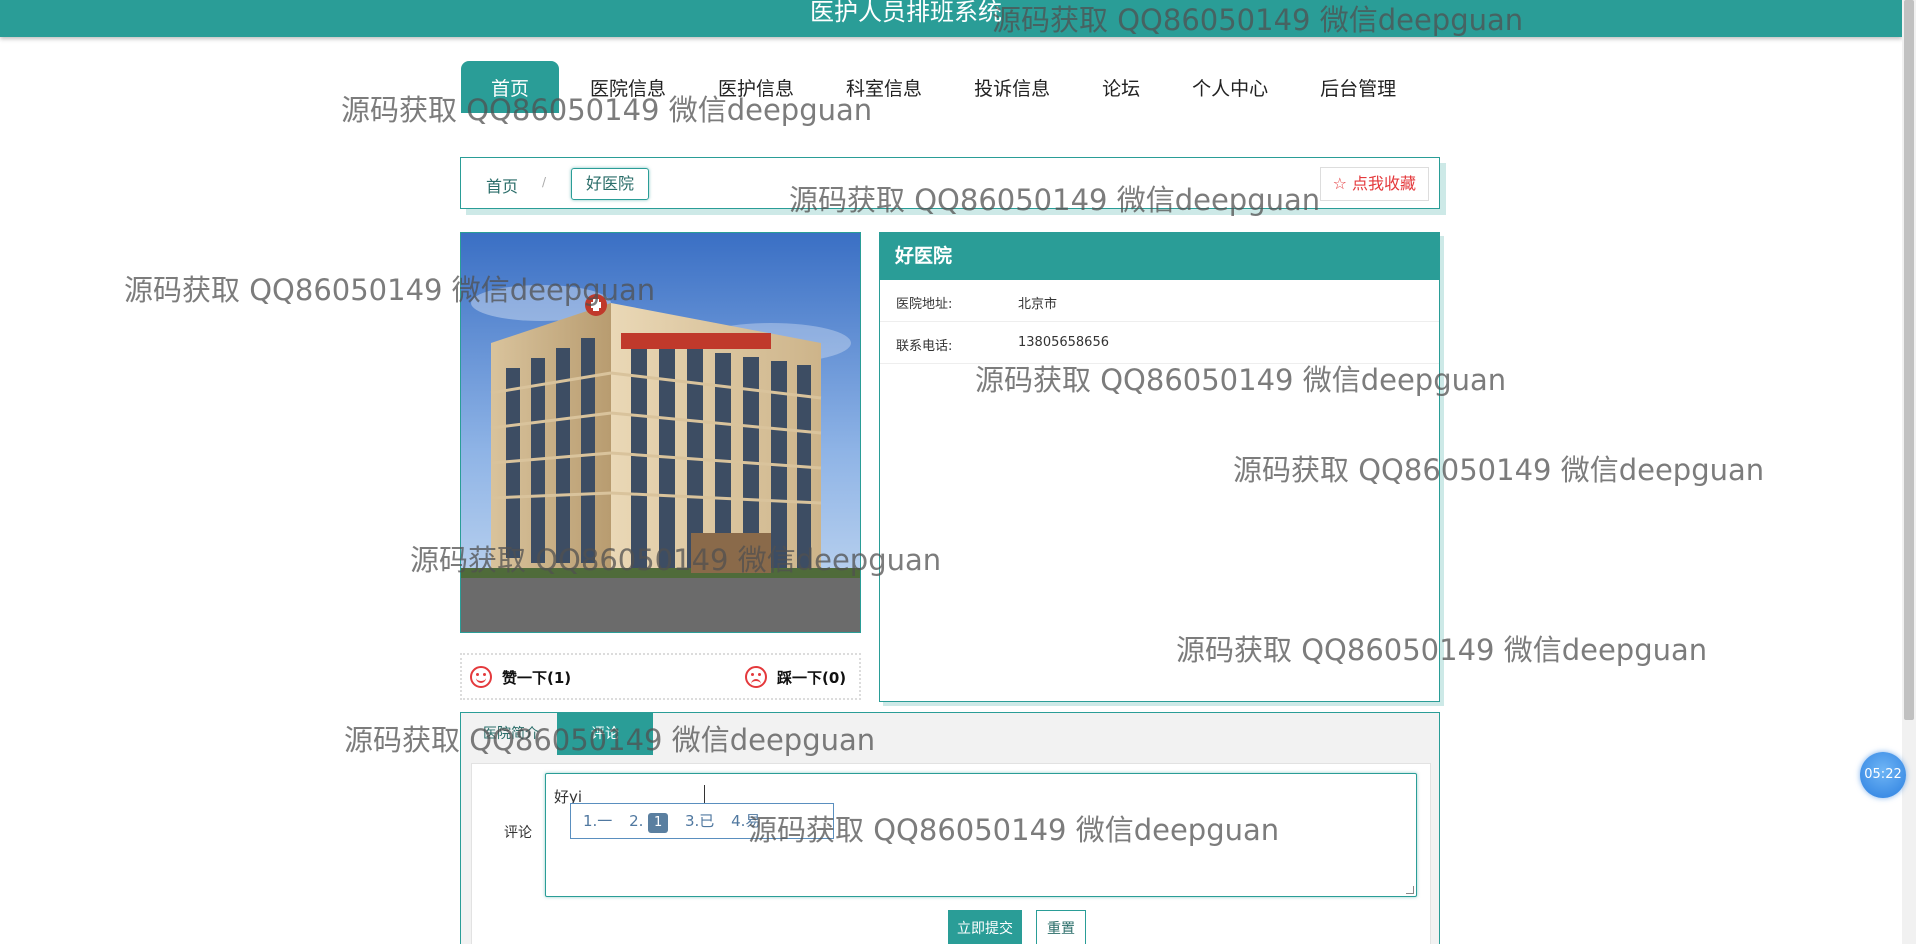  Describe the element at coordinates (1121, 87) in the screenshot. I see `nav-item-forum: 论坛` at that location.